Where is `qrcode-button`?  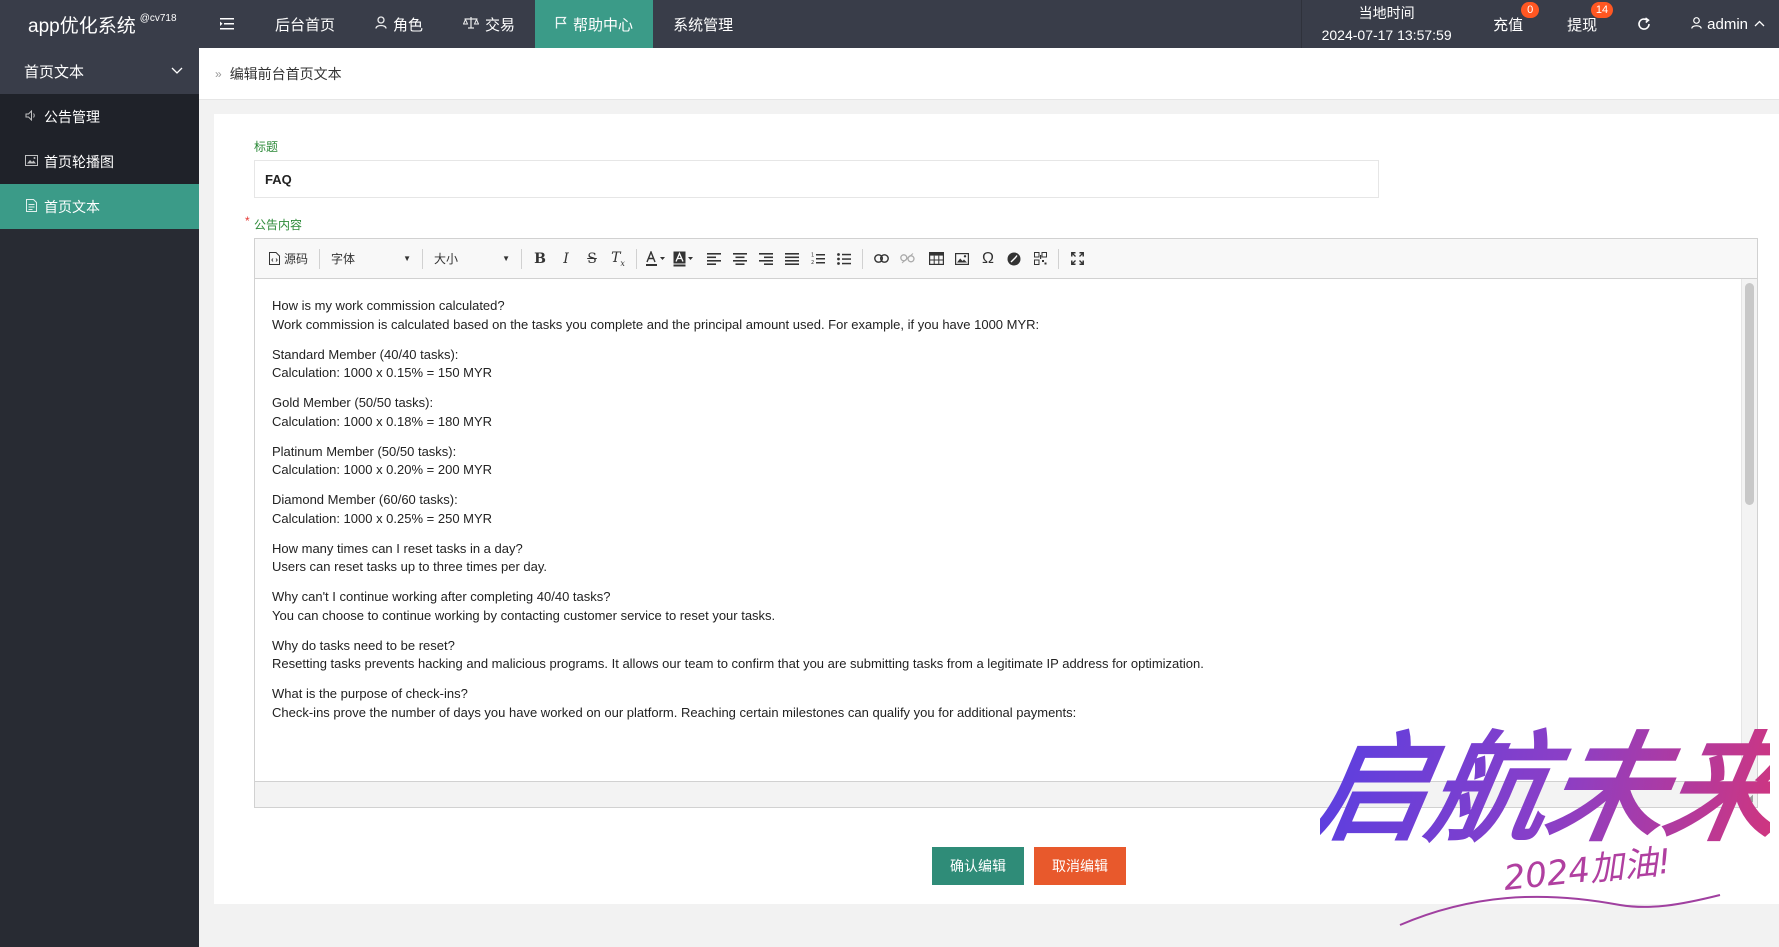 qrcode-button is located at coordinates (1040, 259).